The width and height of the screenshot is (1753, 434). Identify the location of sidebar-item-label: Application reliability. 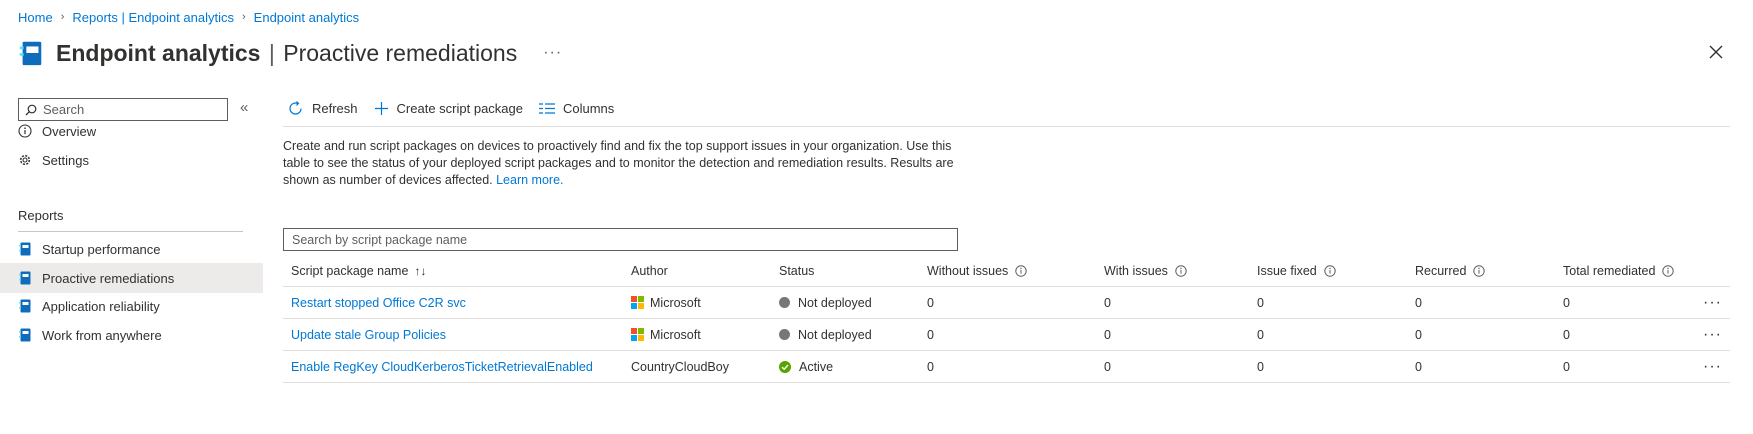
(101, 306).